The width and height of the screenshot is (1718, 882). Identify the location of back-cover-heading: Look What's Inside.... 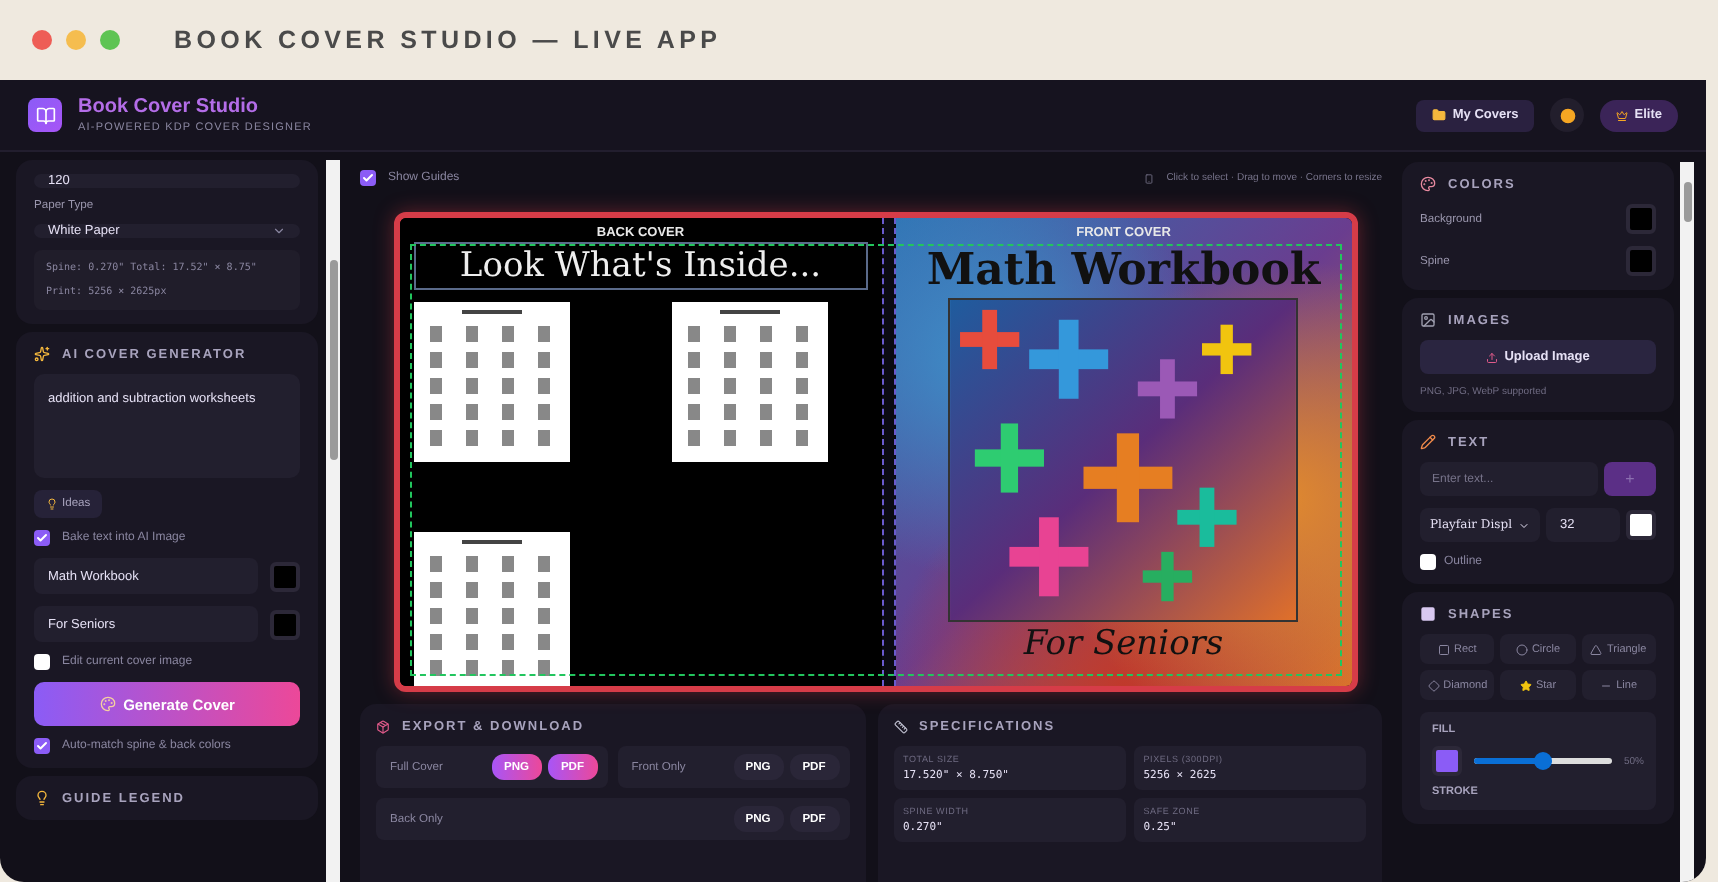
(640, 266).